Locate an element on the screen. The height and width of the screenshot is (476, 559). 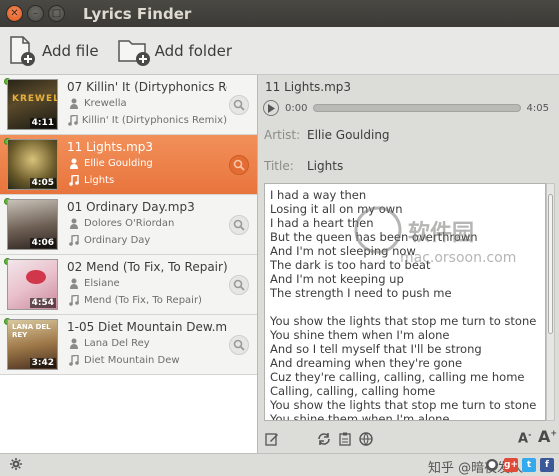
add-file-label: Add file is located at coordinates (70, 50).